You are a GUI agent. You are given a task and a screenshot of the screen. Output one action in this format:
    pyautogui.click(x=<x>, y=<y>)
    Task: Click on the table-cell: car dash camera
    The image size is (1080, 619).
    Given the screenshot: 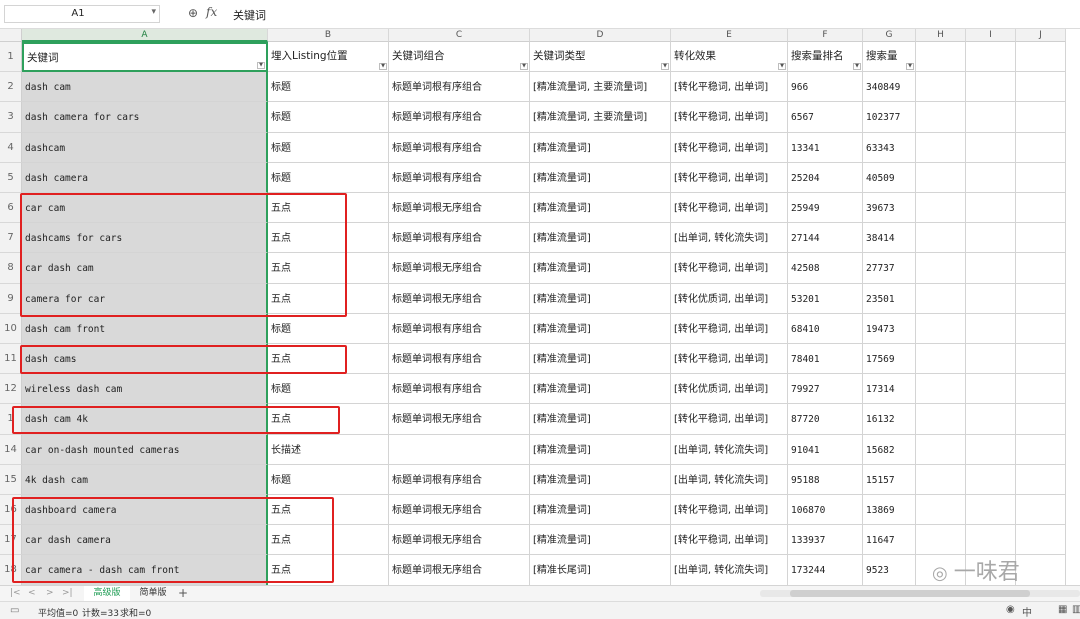 What is the action you would take?
    pyautogui.click(x=145, y=540)
    